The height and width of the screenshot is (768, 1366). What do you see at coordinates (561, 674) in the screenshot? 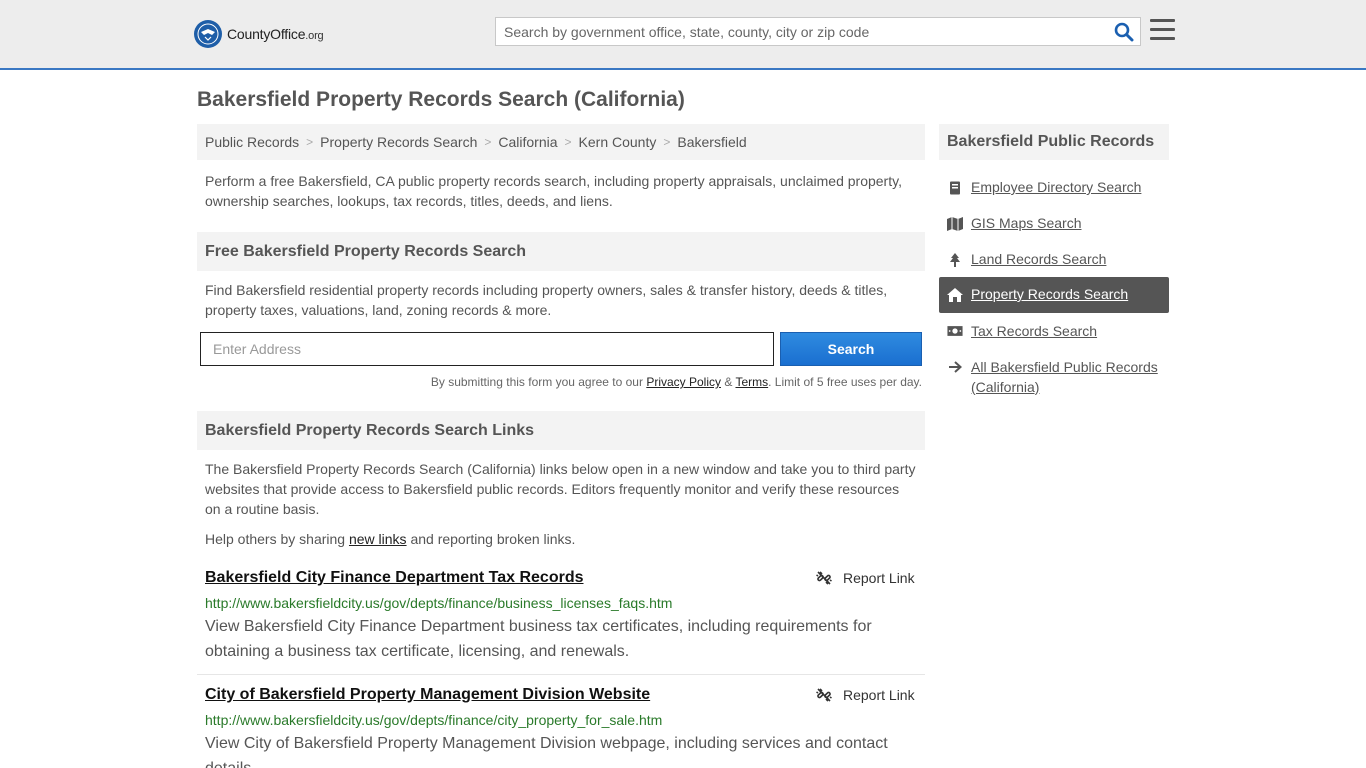
I see `result-divider` at bounding box center [561, 674].